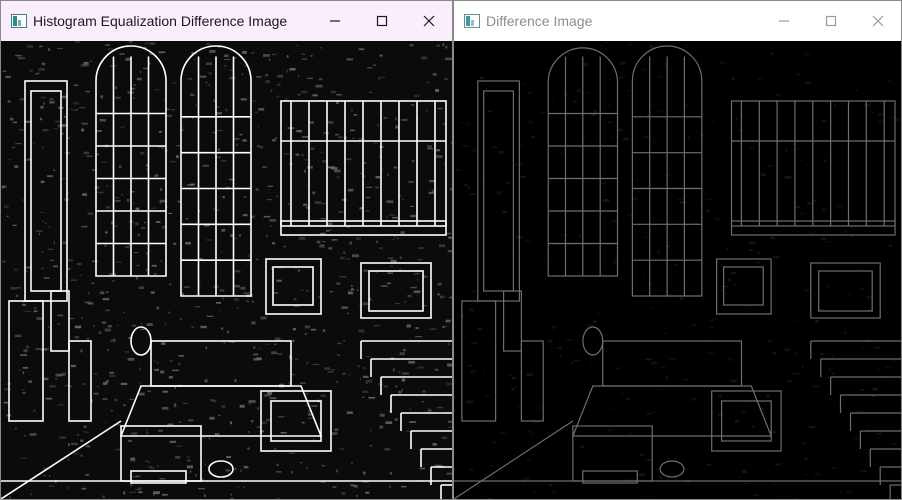 The image size is (902, 500). What do you see at coordinates (677, 21) in the screenshot?
I see `window-titlebar: Difference Image` at bounding box center [677, 21].